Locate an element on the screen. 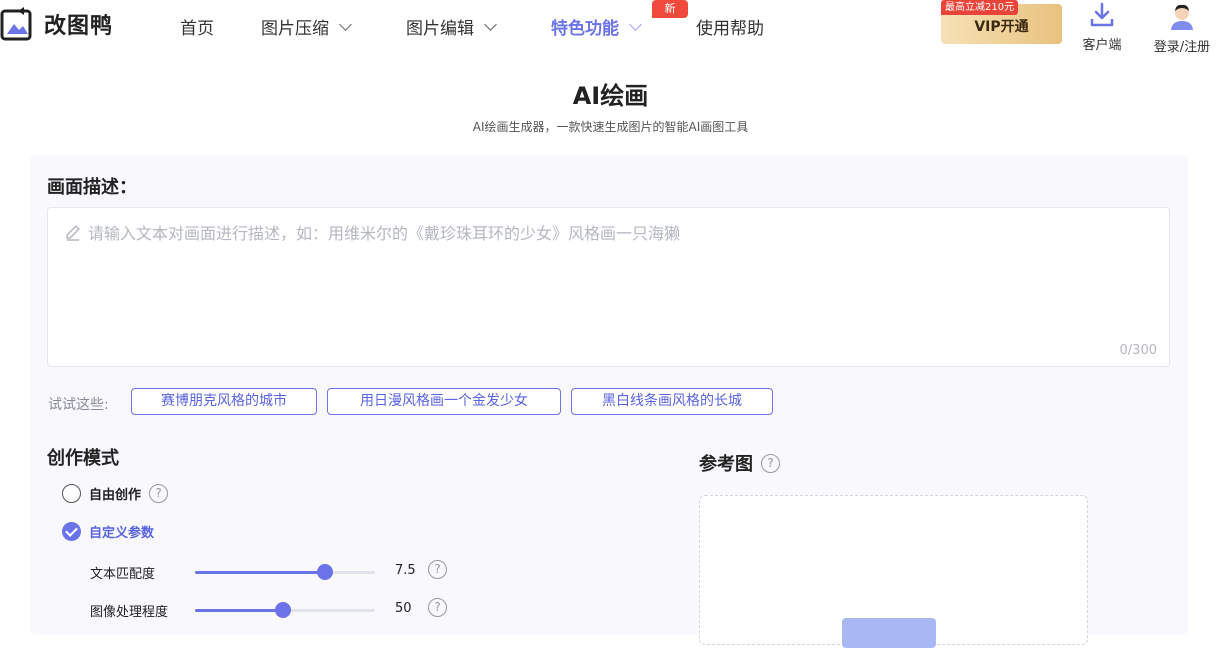 The height and width of the screenshot is (648, 1221). slider-label: 文本匹配度 is located at coordinates (123, 574).